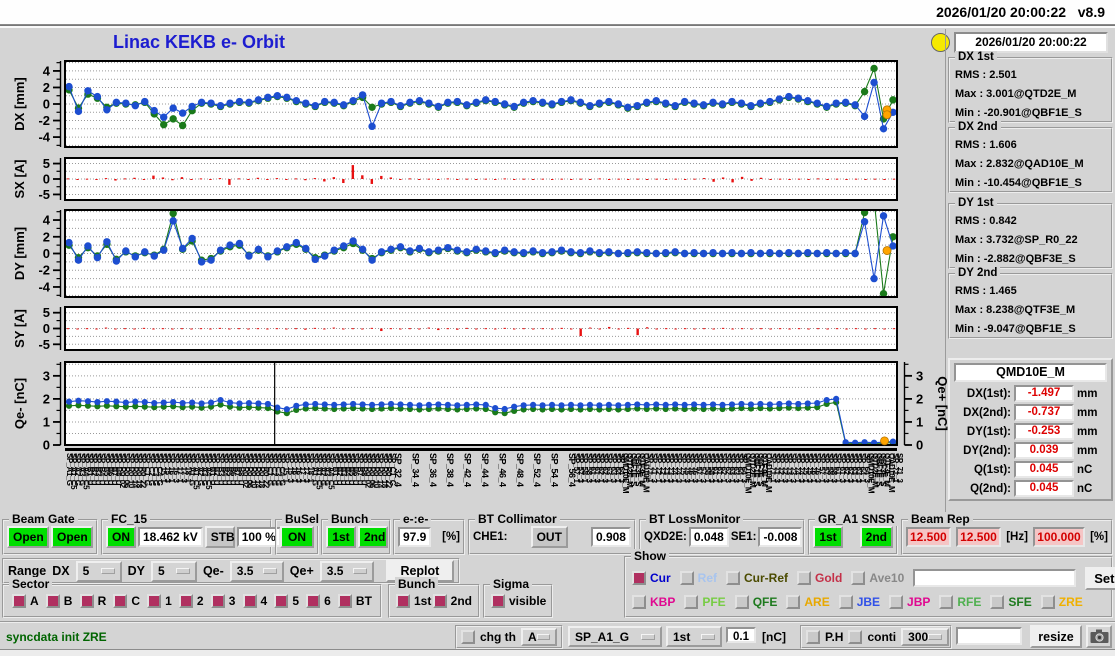 The height and width of the screenshot is (656, 1115). Describe the element at coordinates (992, 469) in the screenshot. I see `monitor-row-label: Q(1st):` at that location.